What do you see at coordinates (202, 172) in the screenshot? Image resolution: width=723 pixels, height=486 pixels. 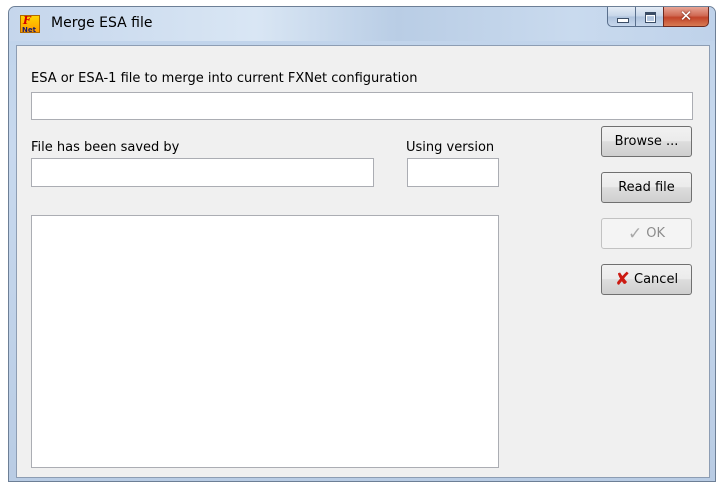 I see `saved-by-field` at bounding box center [202, 172].